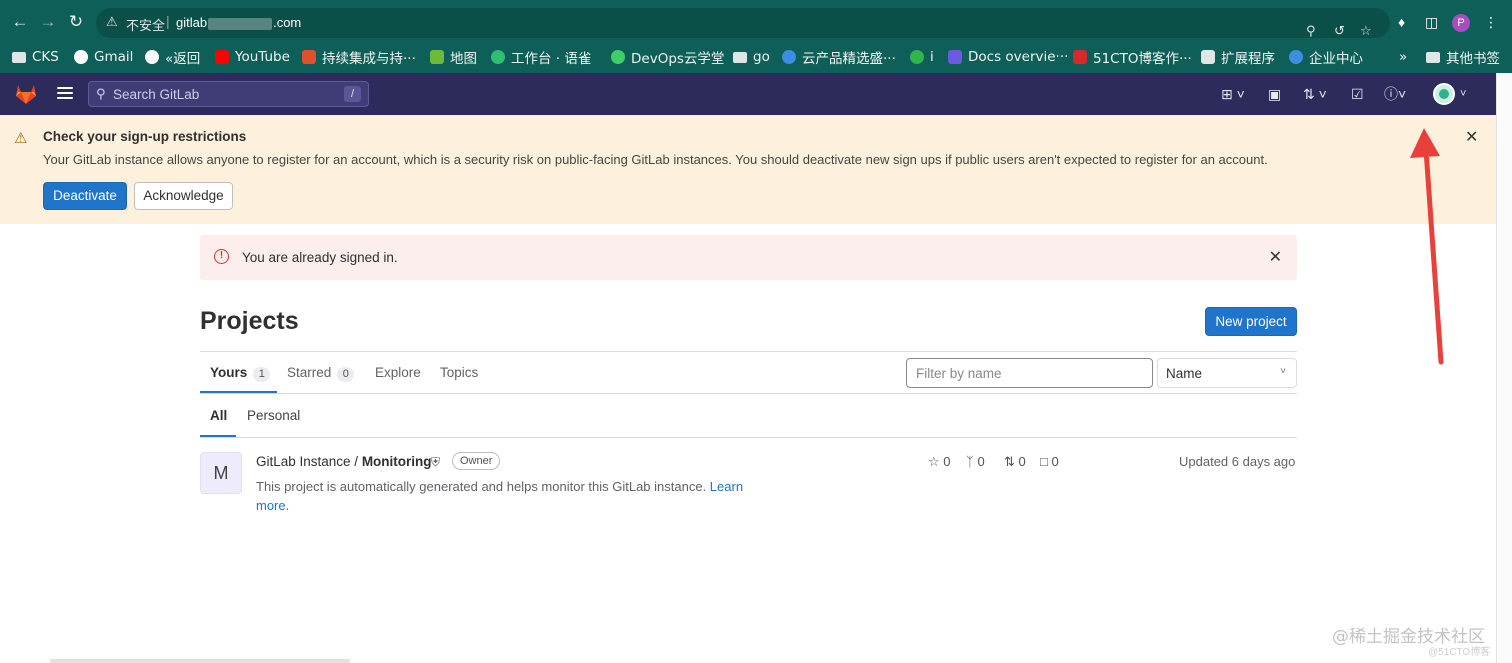 The width and height of the screenshot is (1512, 663). What do you see at coordinates (1444, 94) in the screenshot?
I see `user-avatar` at bounding box center [1444, 94].